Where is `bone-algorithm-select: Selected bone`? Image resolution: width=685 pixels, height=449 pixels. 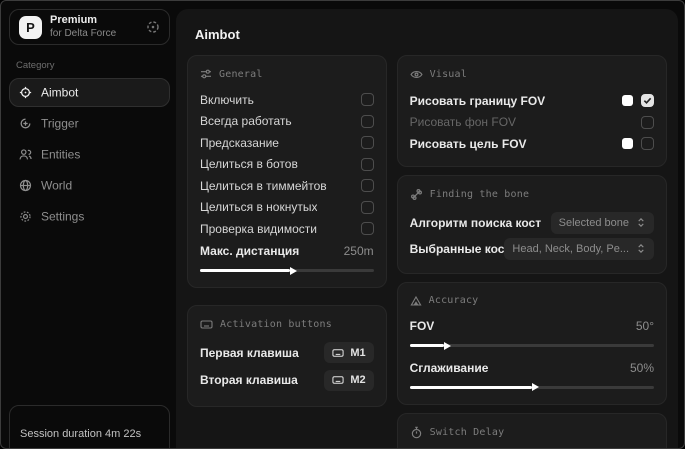 bone-algorithm-select: Selected bone is located at coordinates (602, 222).